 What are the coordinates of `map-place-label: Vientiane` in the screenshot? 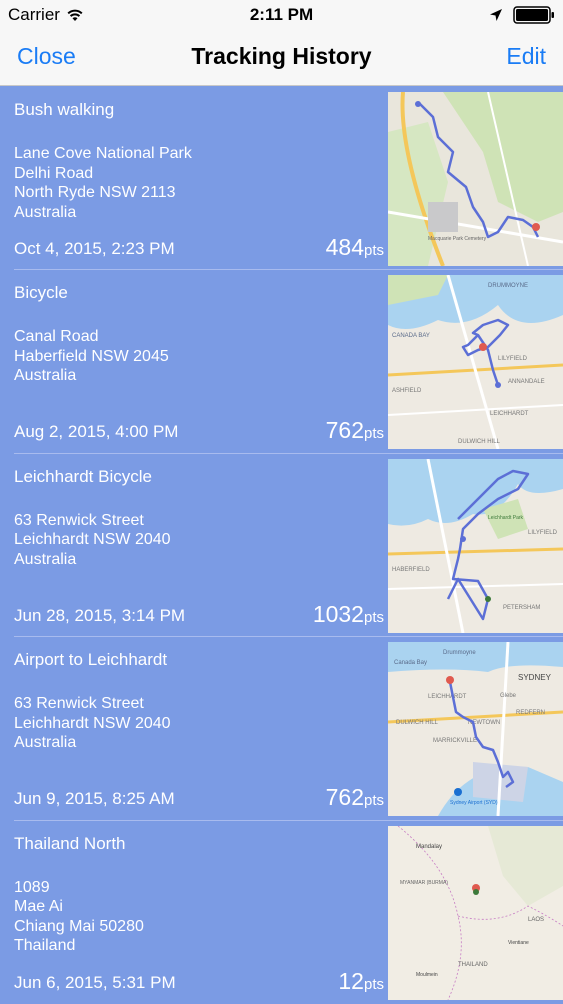 It's located at (518, 943).